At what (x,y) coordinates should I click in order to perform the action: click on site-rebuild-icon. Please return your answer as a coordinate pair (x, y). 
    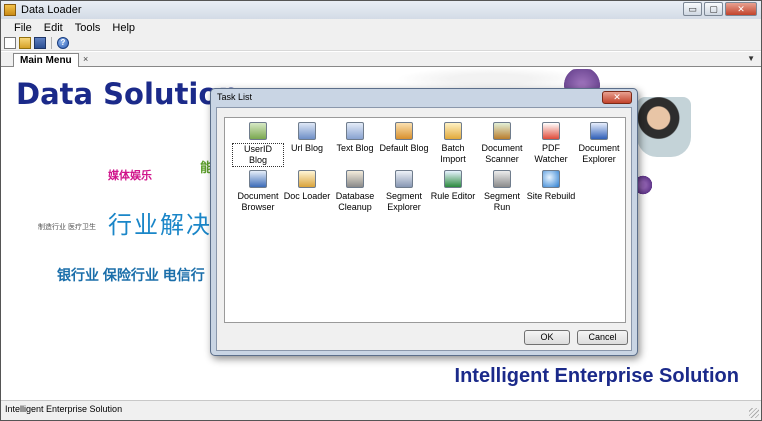
    Looking at the image, I should click on (551, 179).